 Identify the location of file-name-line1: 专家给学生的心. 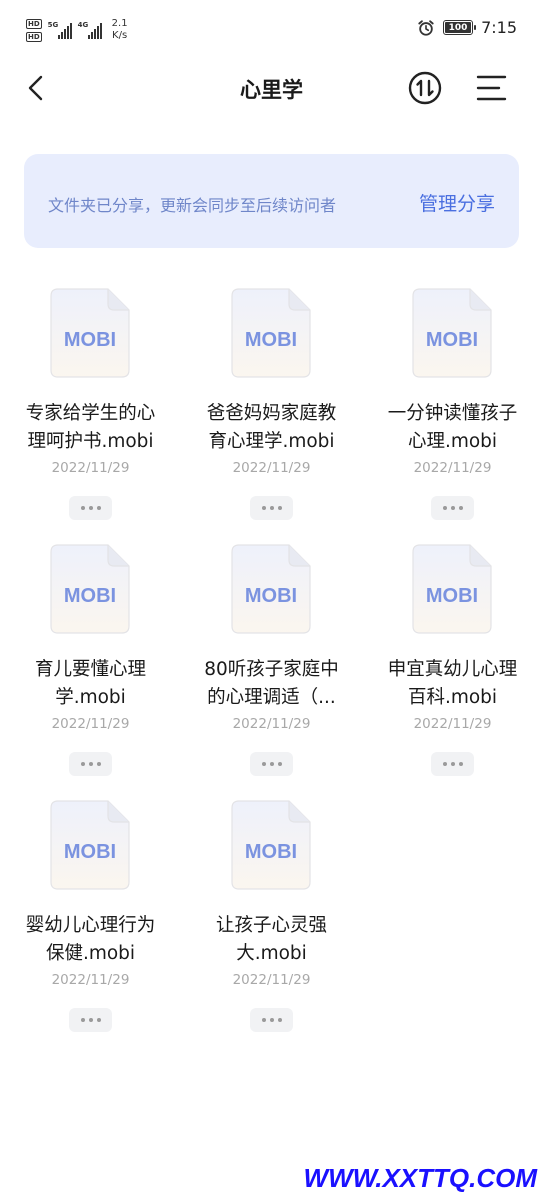
(90, 413).